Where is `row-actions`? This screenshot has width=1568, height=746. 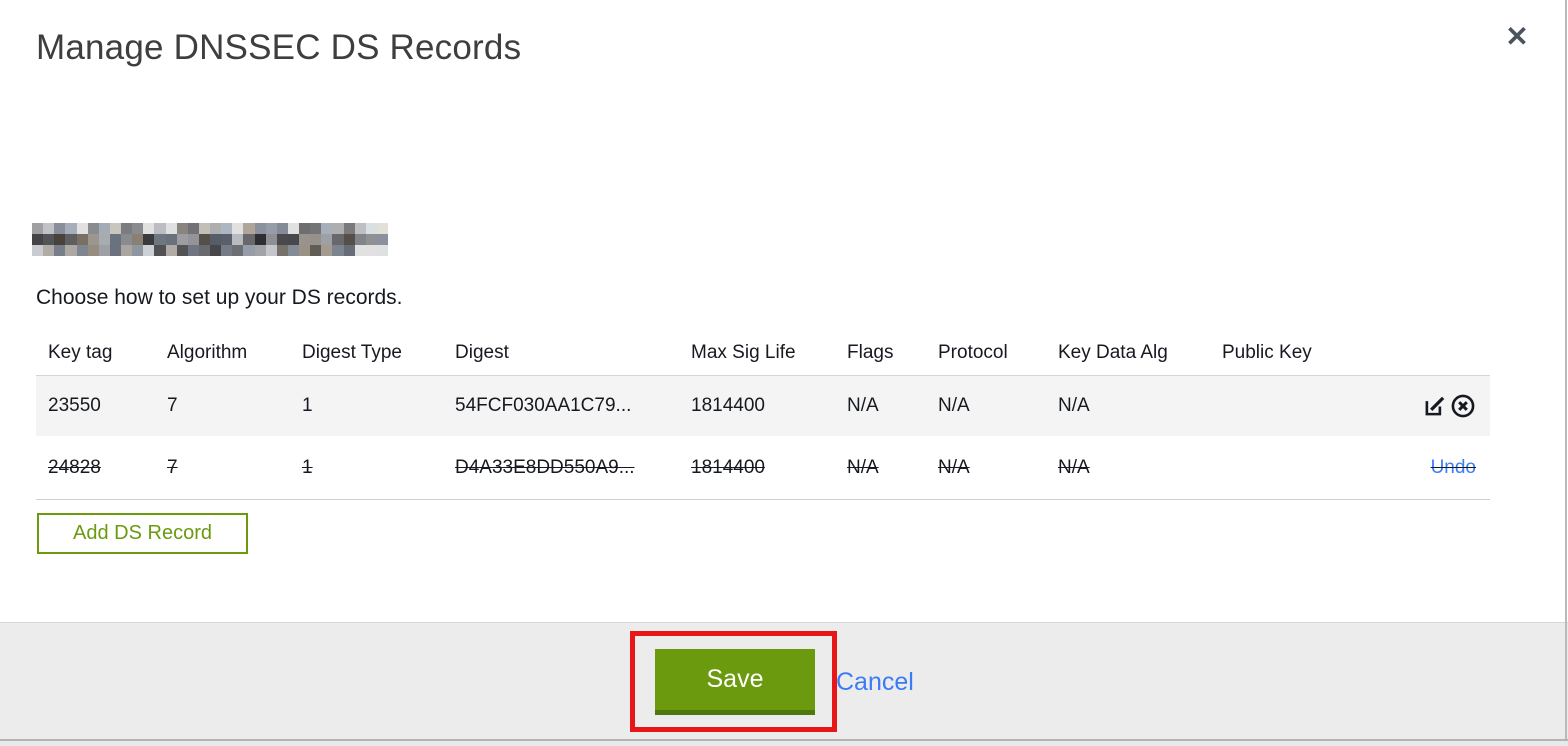
row-actions is located at coordinates (1456, 406).